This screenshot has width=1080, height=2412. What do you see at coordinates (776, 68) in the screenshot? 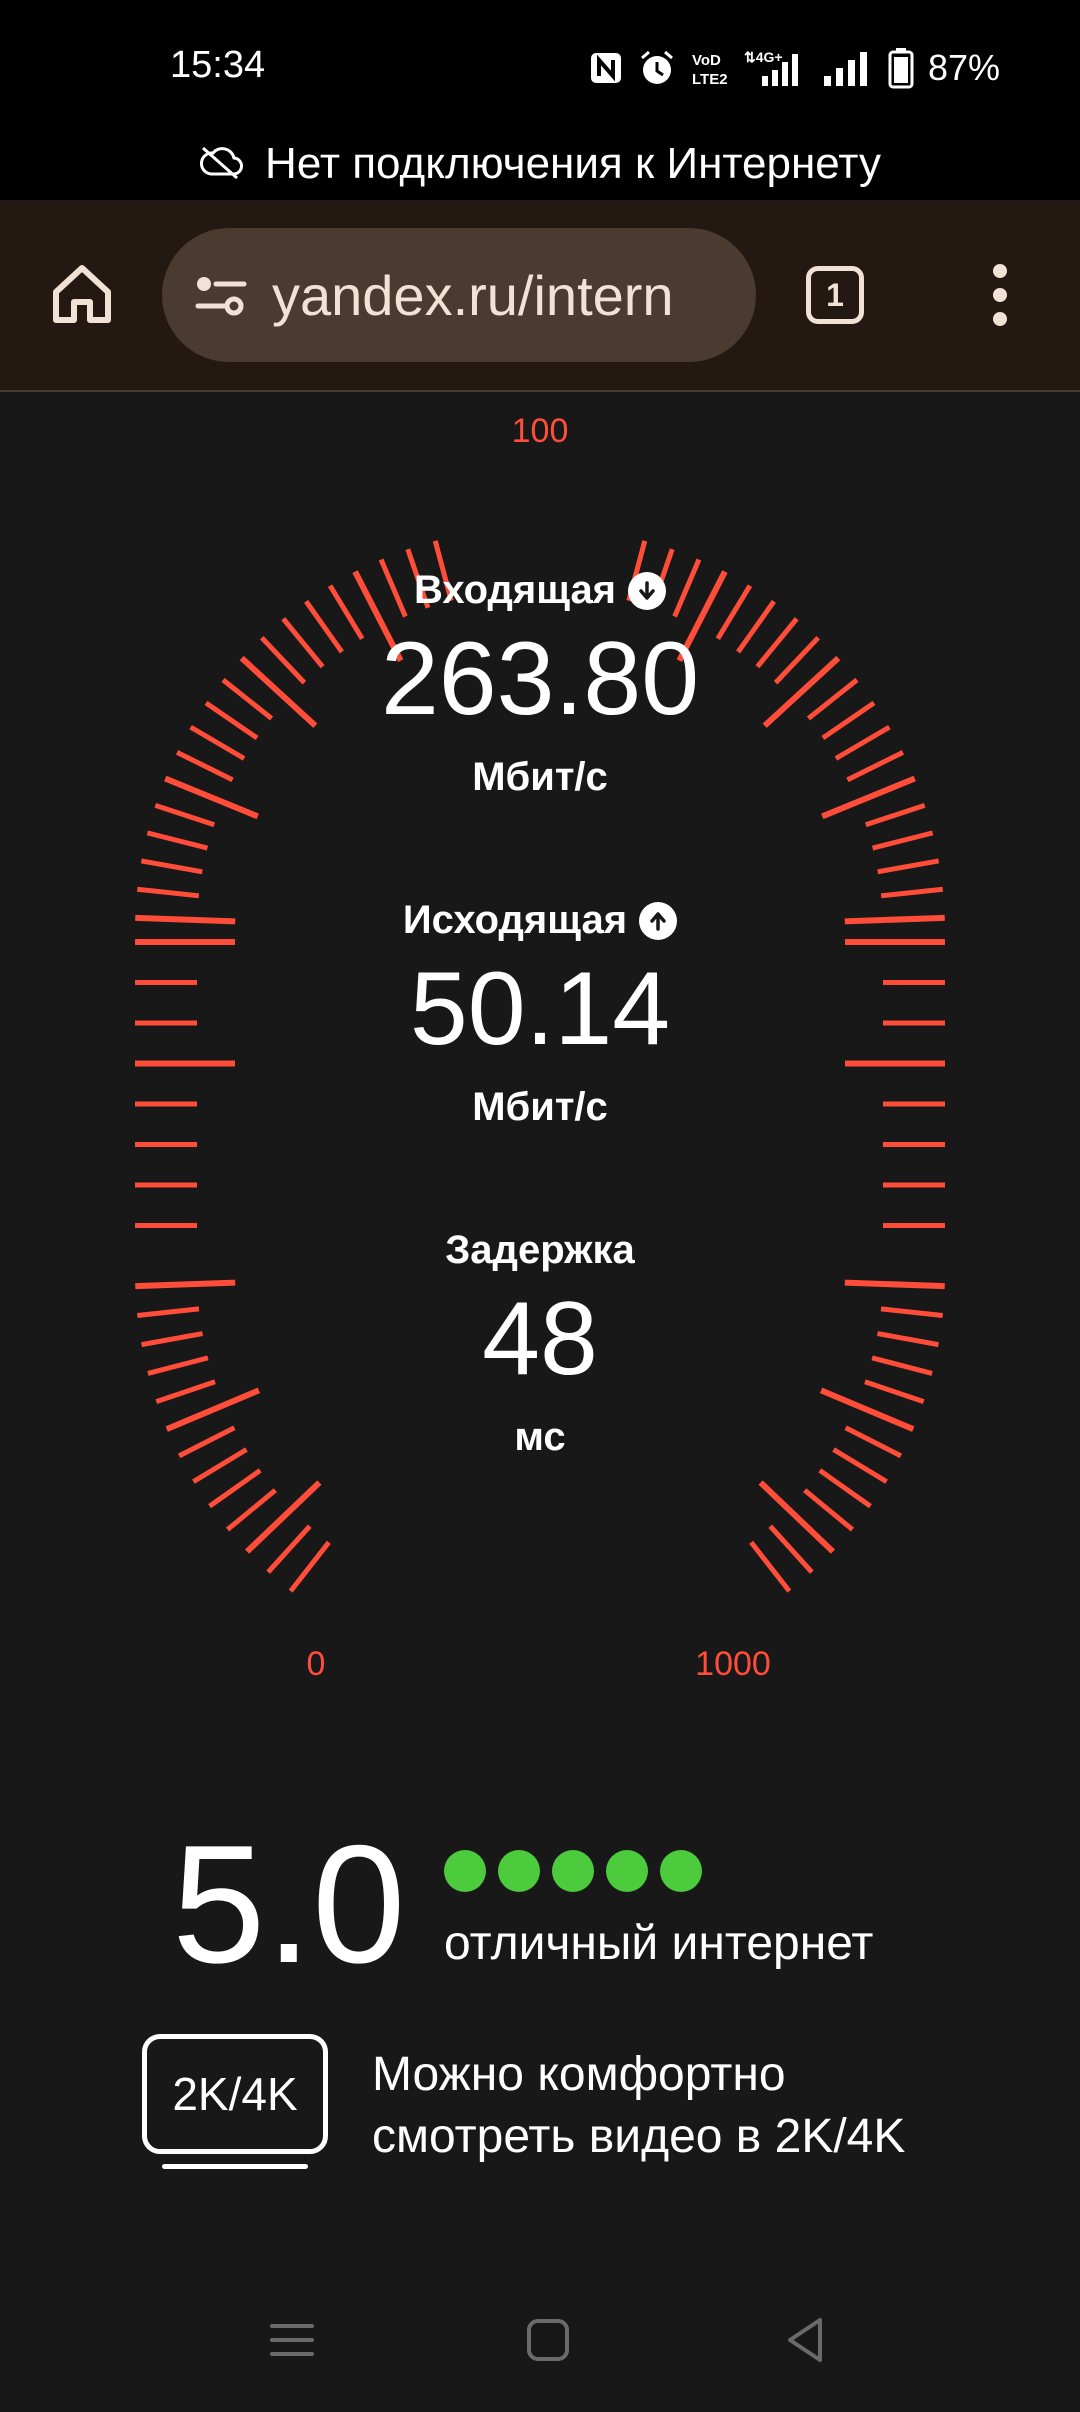
I see `4g-signal-icon: ⇅4G+` at bounding box center [776, 68].